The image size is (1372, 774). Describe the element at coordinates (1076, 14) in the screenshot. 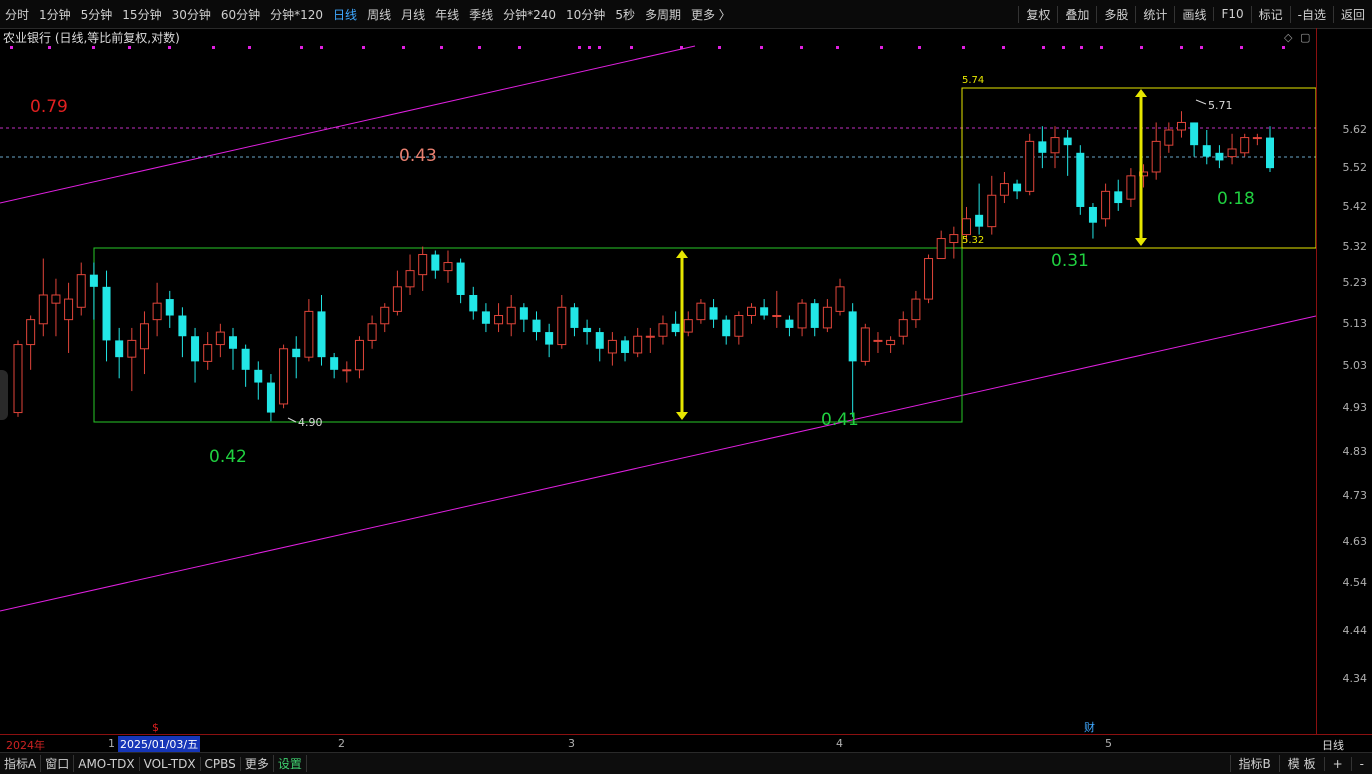

I see `toolbar-action-1: 叠加` at that location.